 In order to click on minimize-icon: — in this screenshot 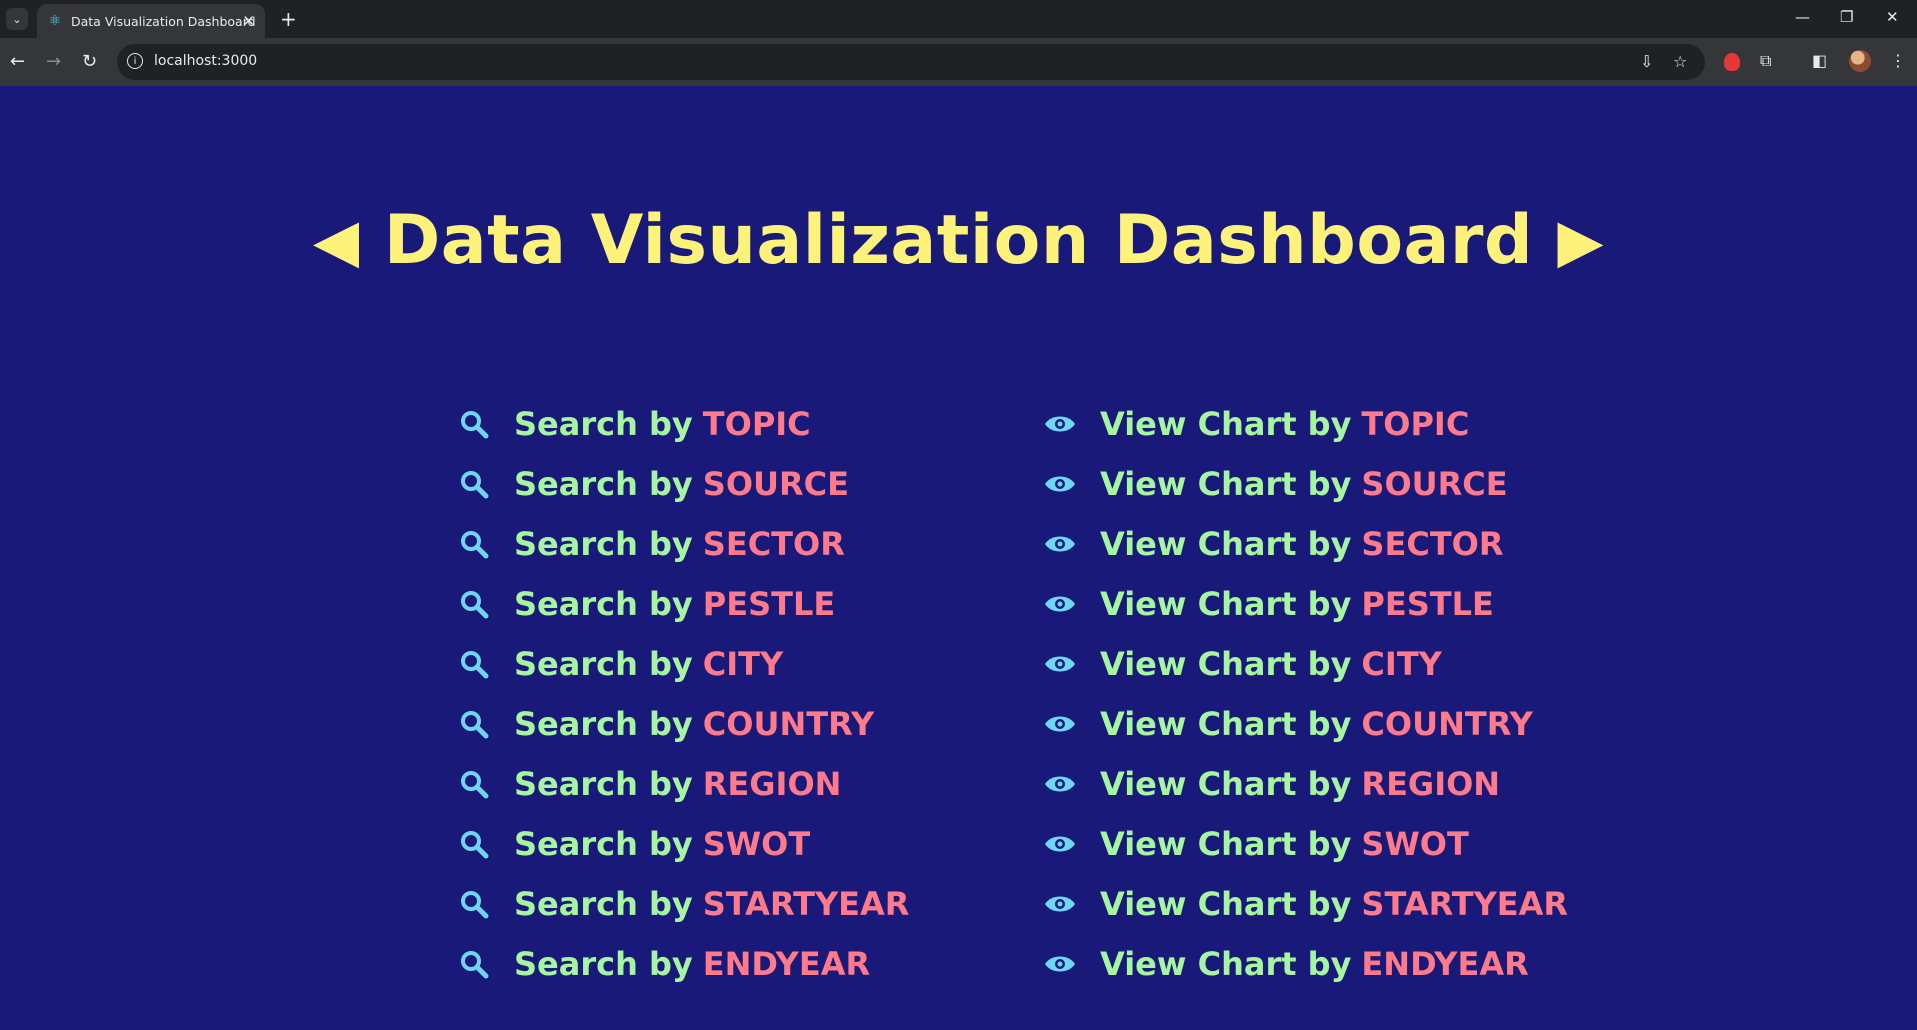, I will do `click(1802, 17)`.